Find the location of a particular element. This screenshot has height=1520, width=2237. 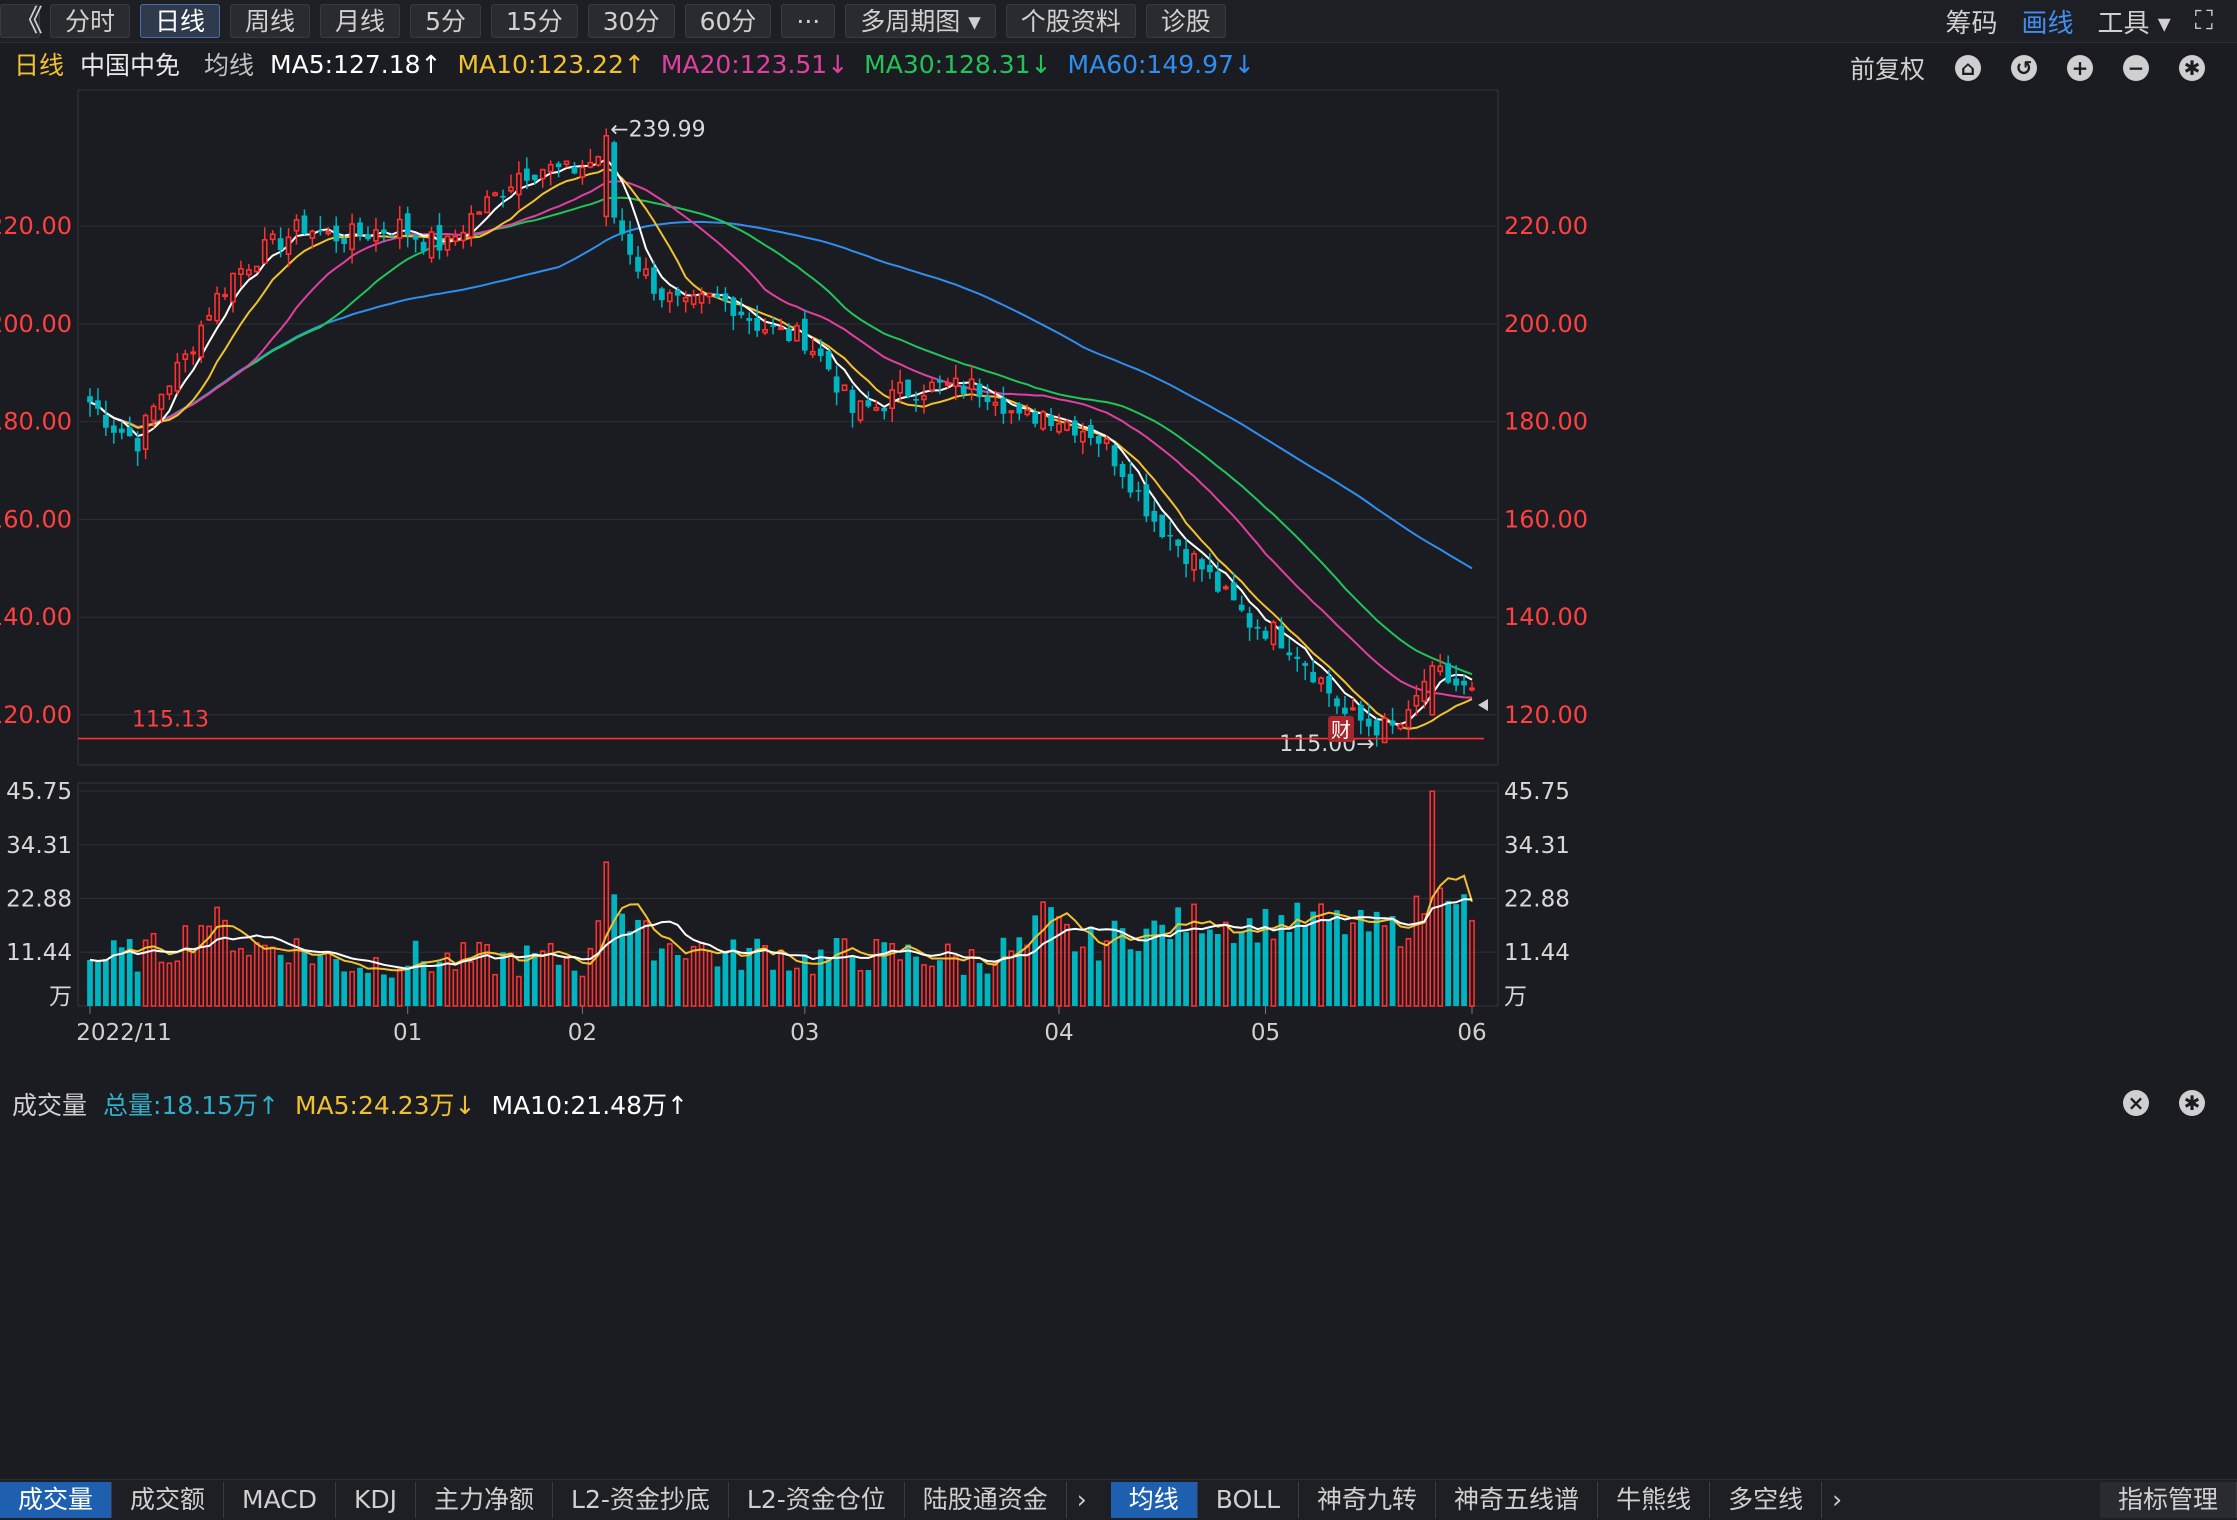

price-tick-label: 160.00 is located at coordinates (1546, 519).